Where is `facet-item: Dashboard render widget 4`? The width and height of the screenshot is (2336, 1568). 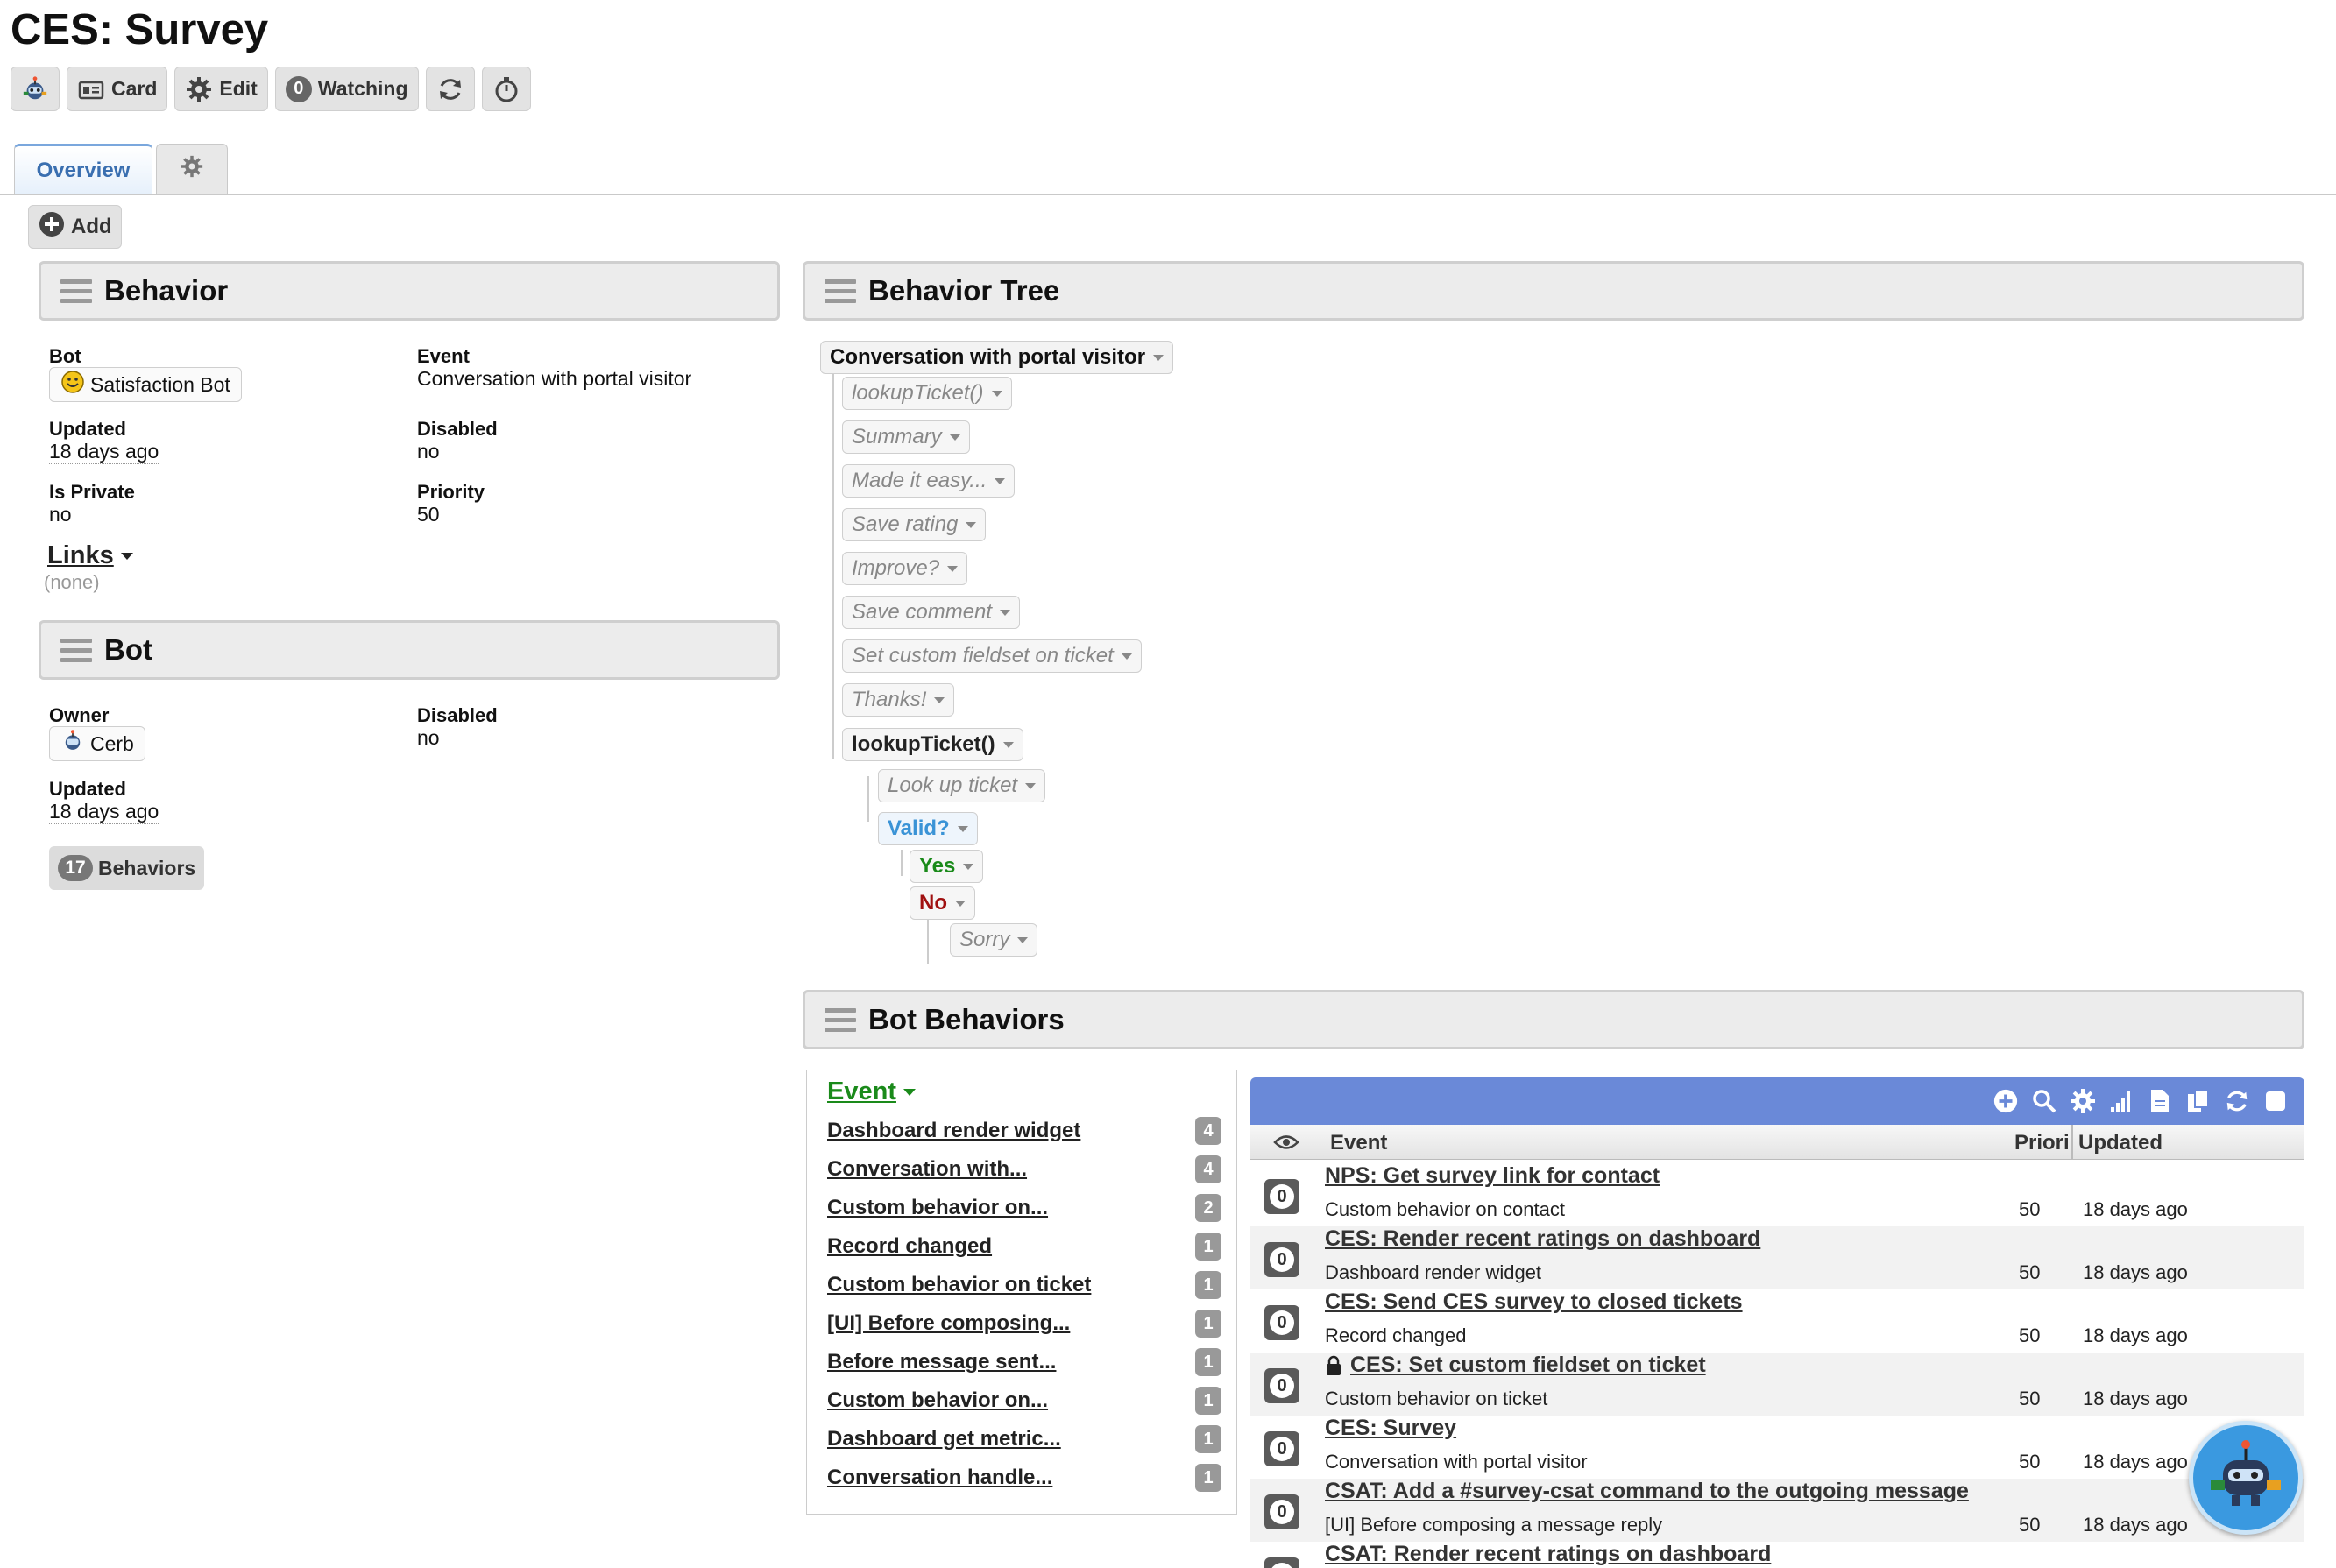 facet-item: Dashboard render widget 4 is located at coordinates (1024, 1130).